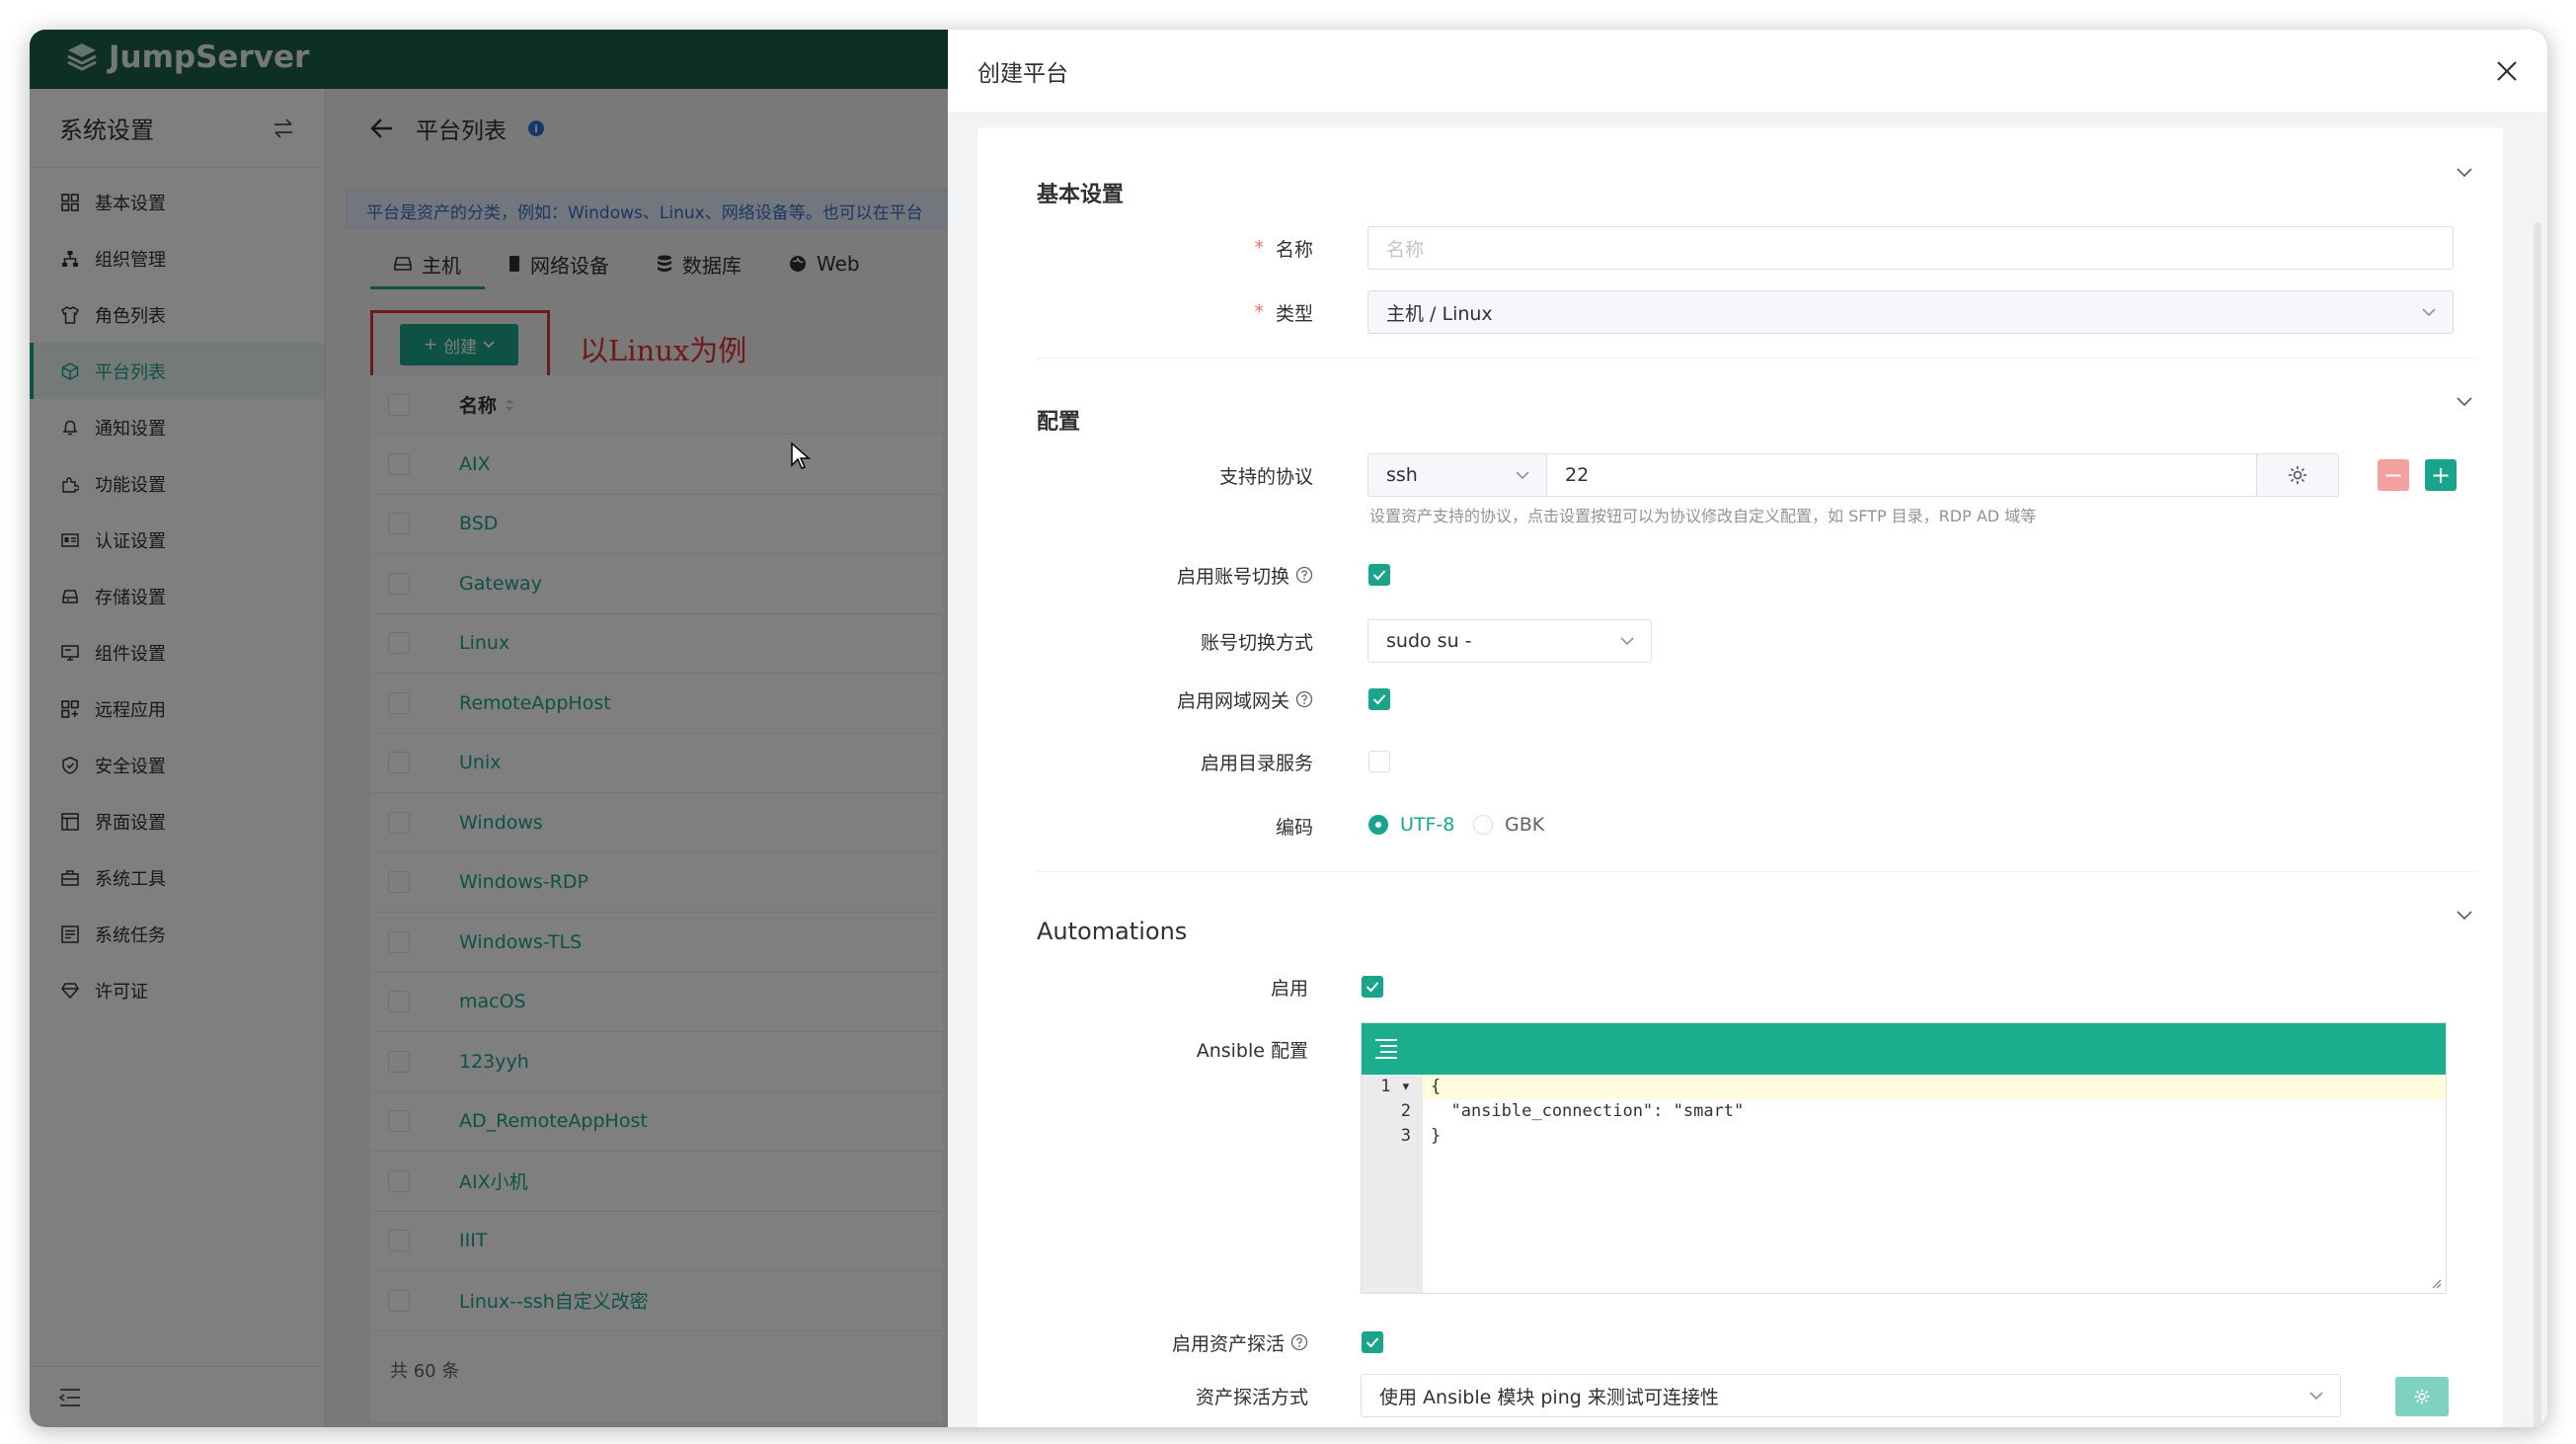 Image resolution: width=2576 pixels, height=1444 pixels. I want to click on section-automations-title: Automations, so click(1112, 931).